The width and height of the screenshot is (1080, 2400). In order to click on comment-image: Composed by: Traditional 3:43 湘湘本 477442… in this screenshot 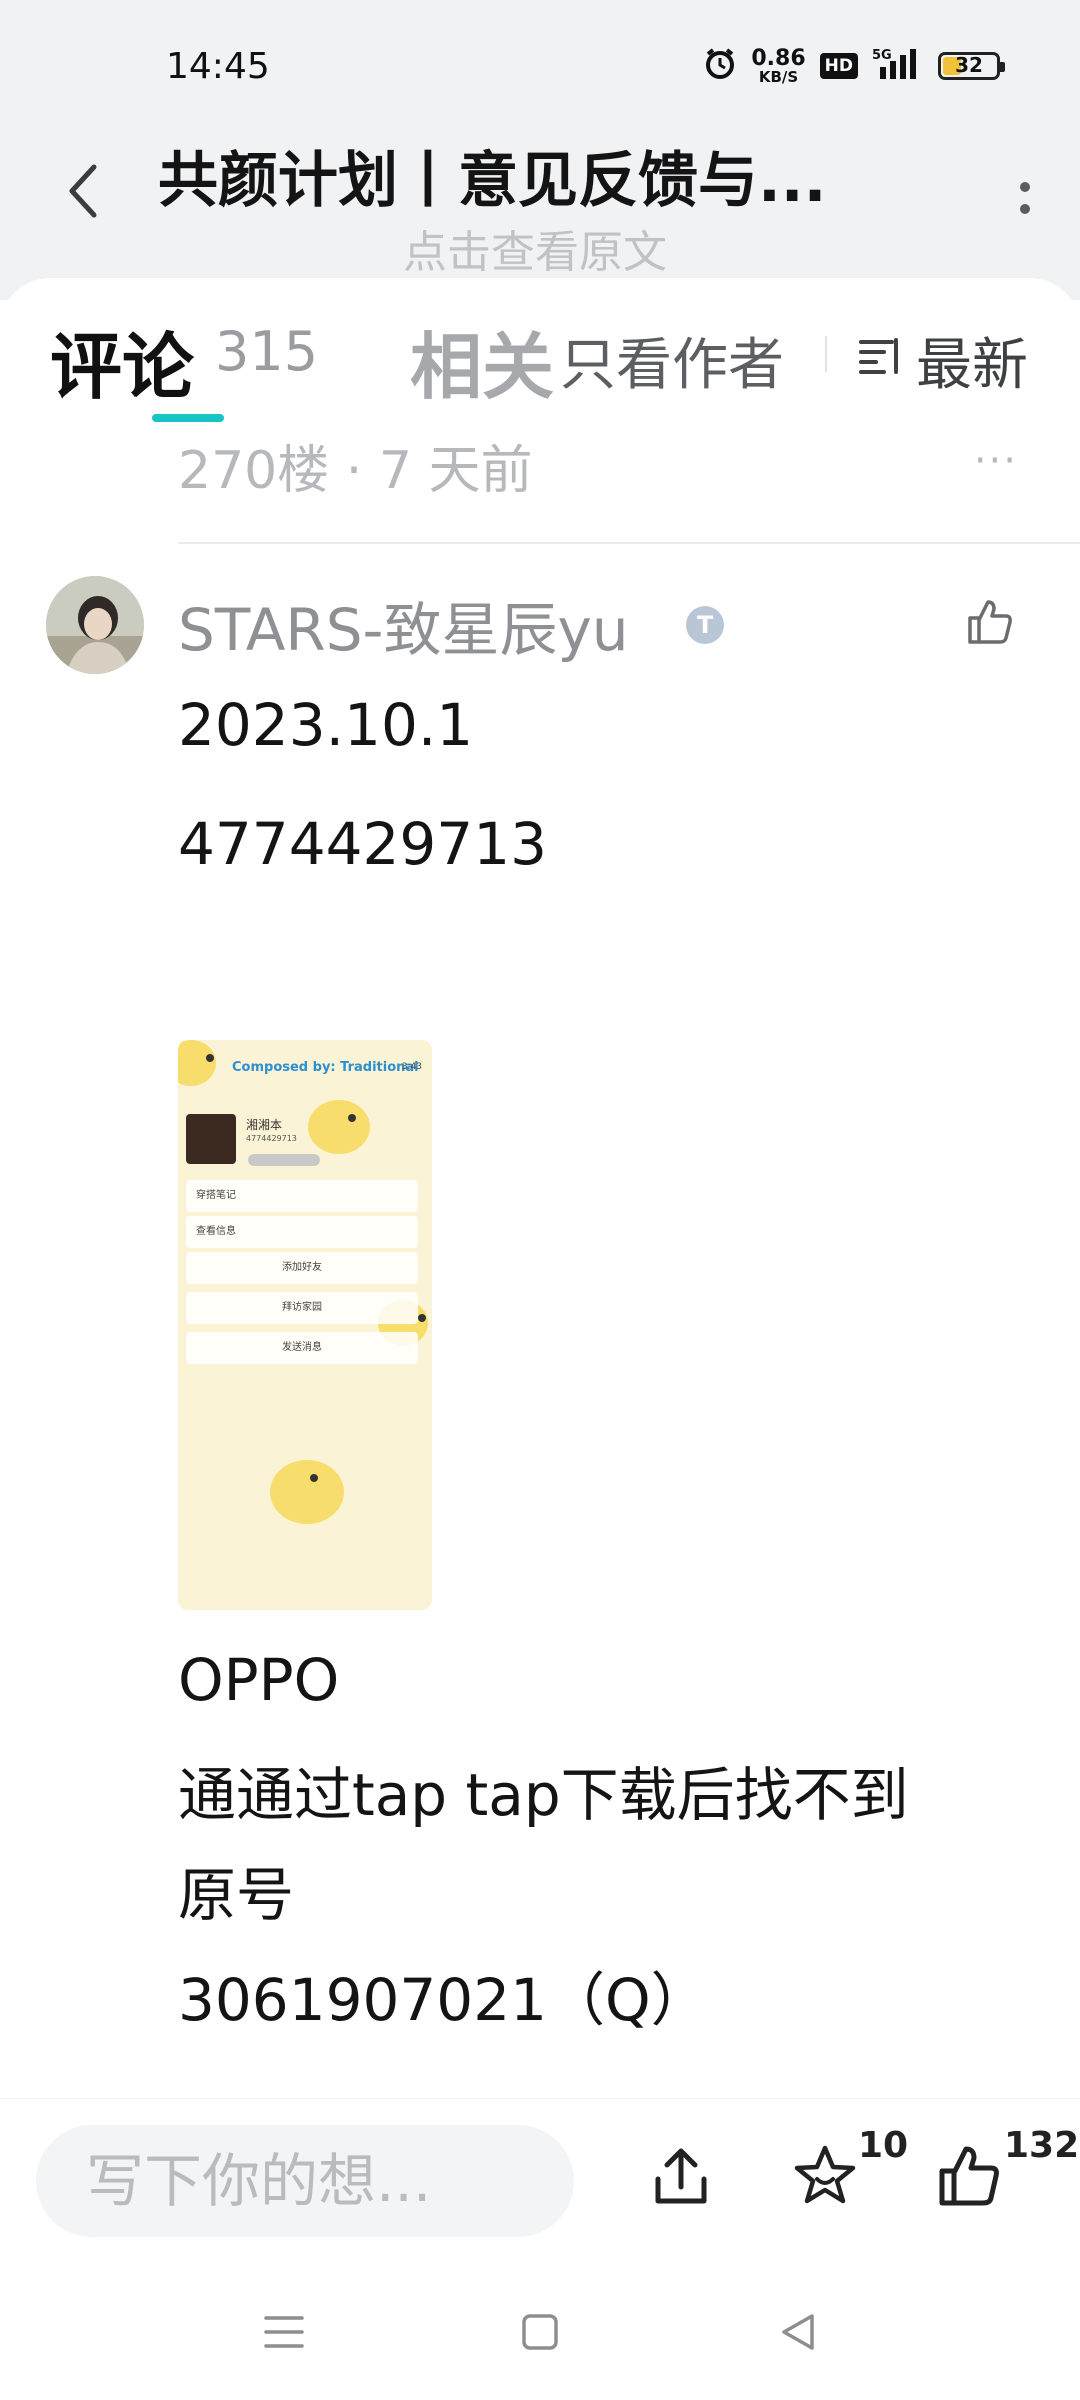, I will do `click(305, 1325)`.